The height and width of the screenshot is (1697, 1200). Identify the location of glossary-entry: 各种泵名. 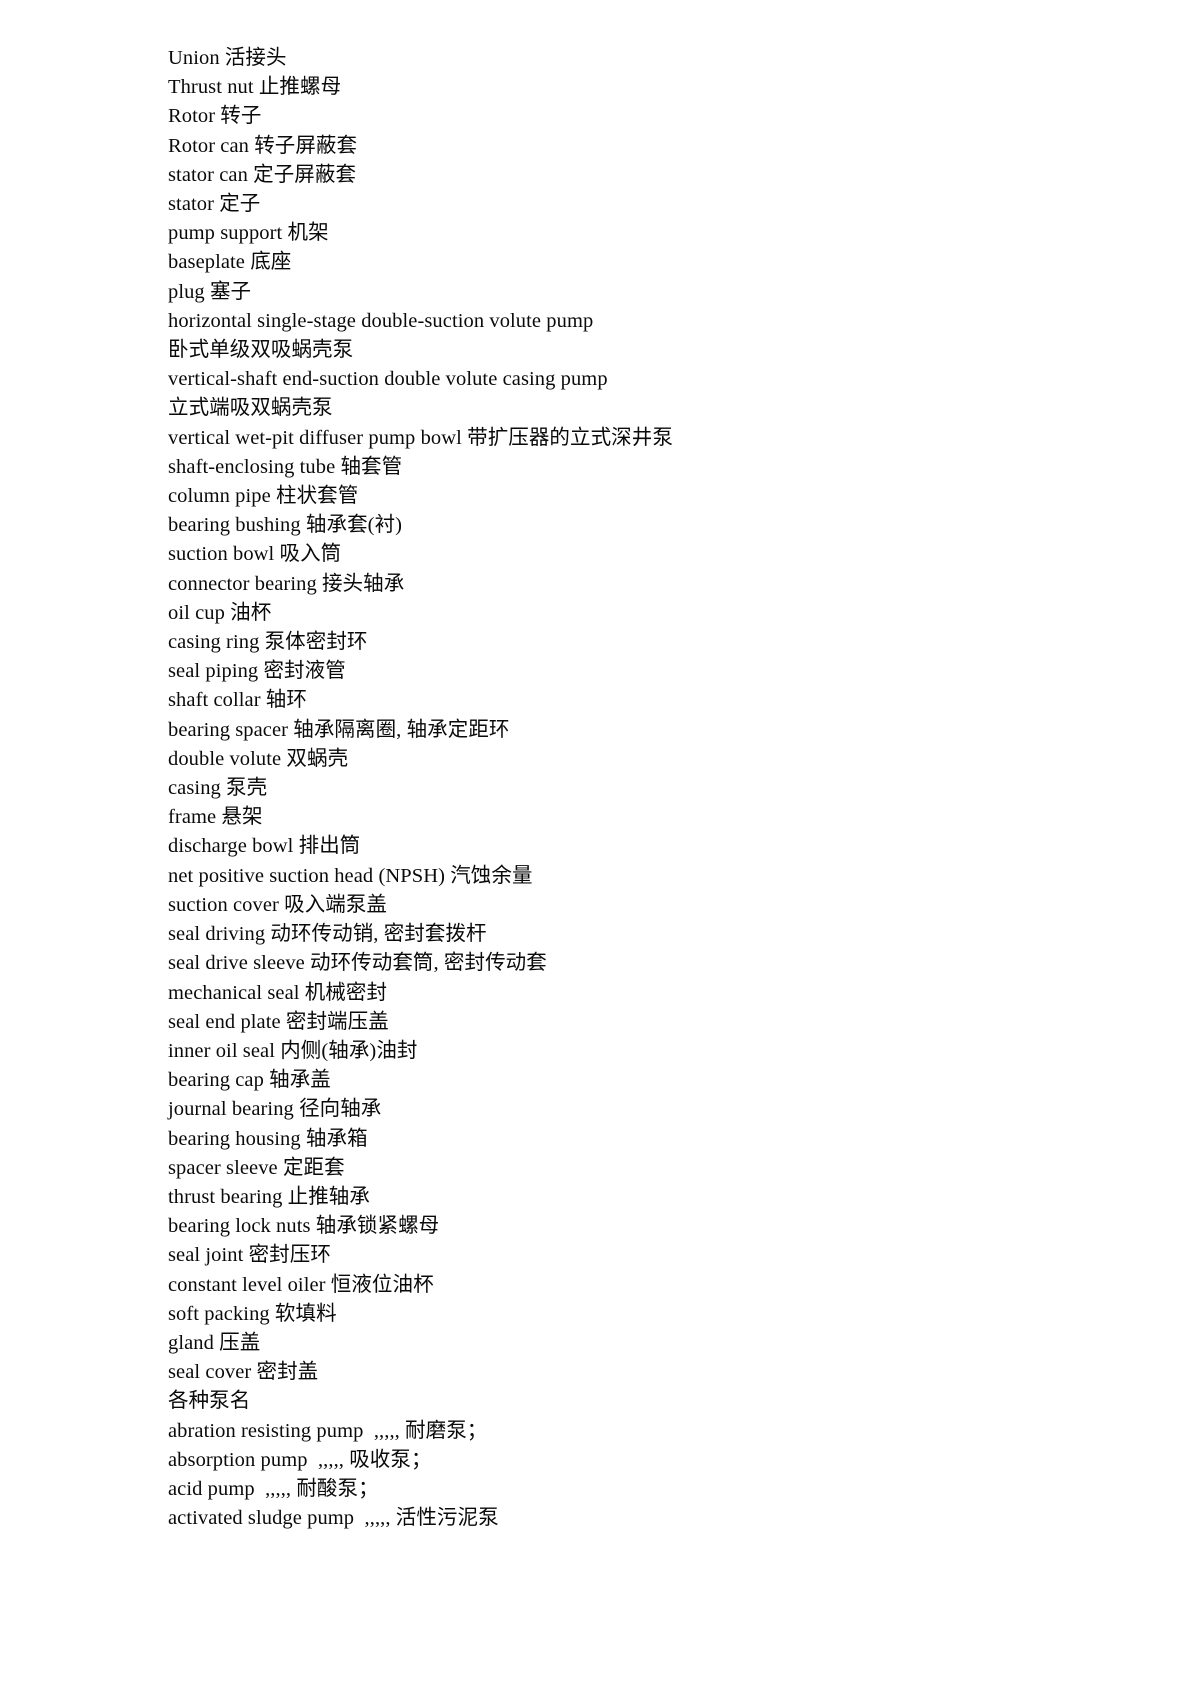
(209, 1401).